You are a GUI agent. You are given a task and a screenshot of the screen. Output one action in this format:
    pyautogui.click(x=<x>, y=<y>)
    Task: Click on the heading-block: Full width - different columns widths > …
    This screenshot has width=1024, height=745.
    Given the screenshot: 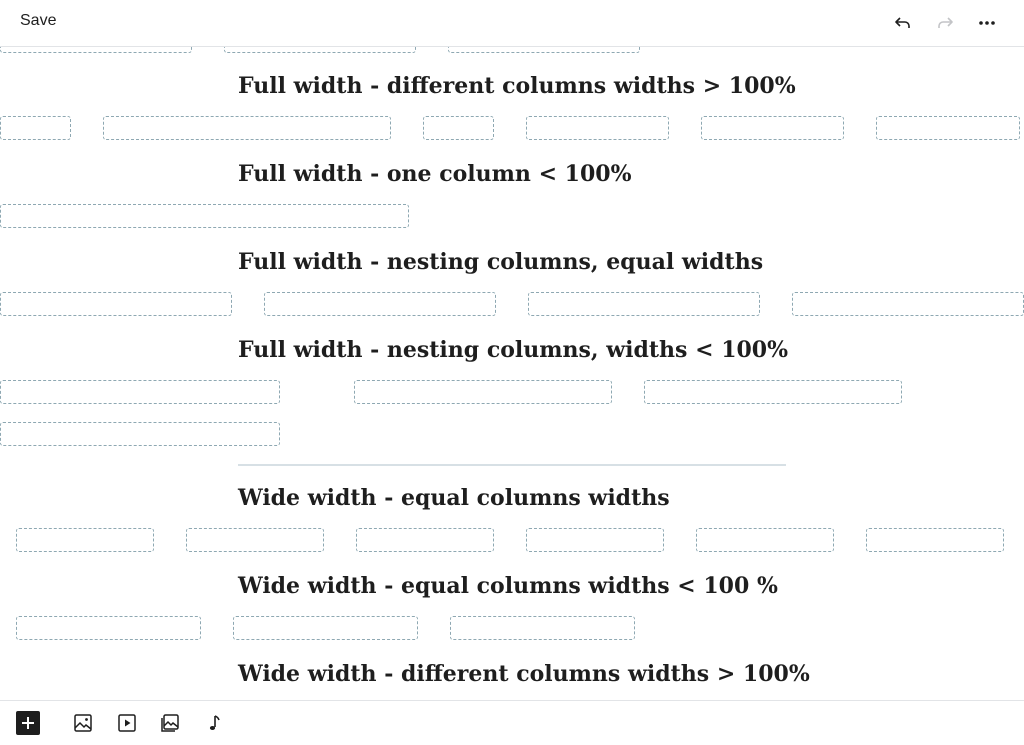 What is the action you would take?
    pyautogui.click(x=517, y=86)
    